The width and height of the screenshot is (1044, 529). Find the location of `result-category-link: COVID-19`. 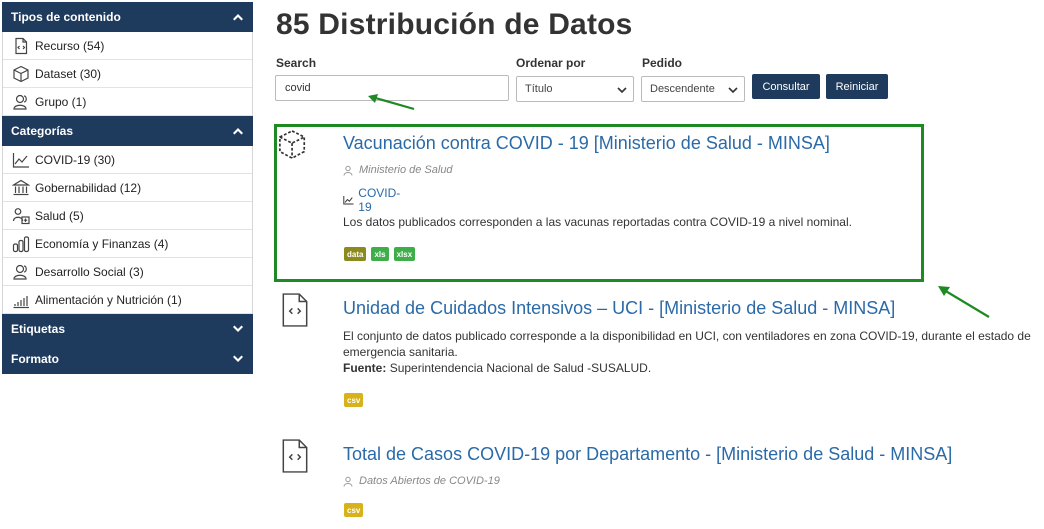

result-category-link: COVID-19 is located at coordinates (373, 200).